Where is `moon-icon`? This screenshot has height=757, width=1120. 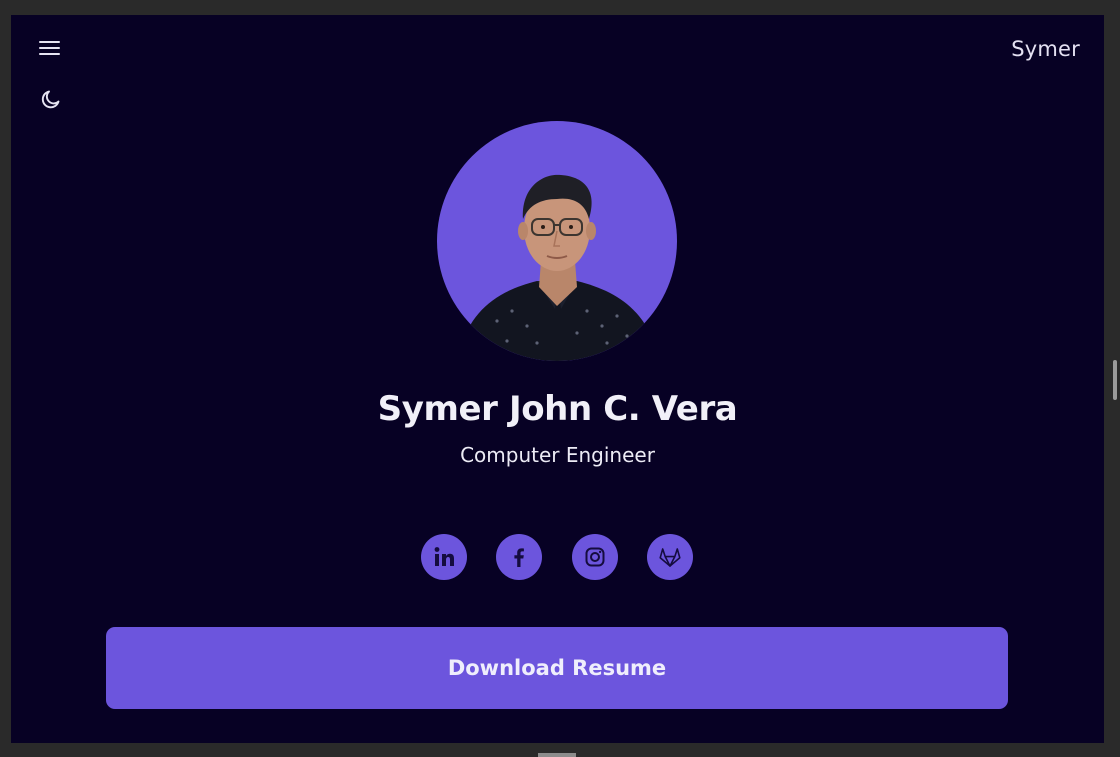 moon-icon is located at coordinates (51, 99).